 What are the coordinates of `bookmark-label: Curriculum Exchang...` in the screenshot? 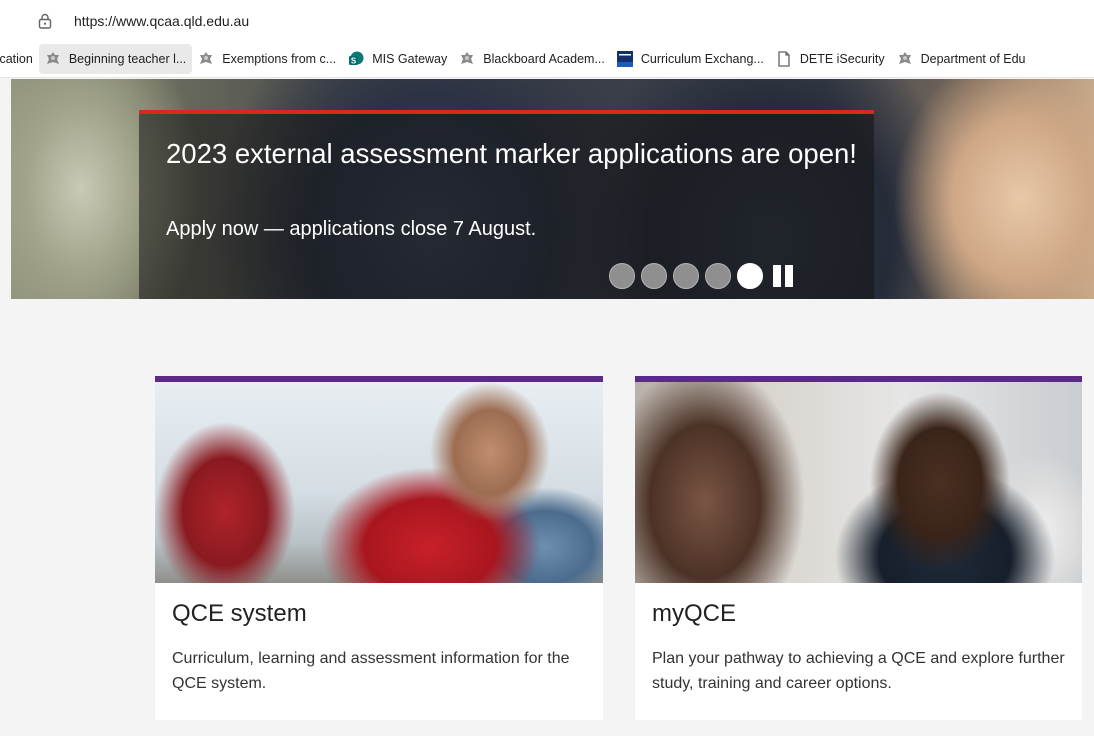 It's located at (702, 58).